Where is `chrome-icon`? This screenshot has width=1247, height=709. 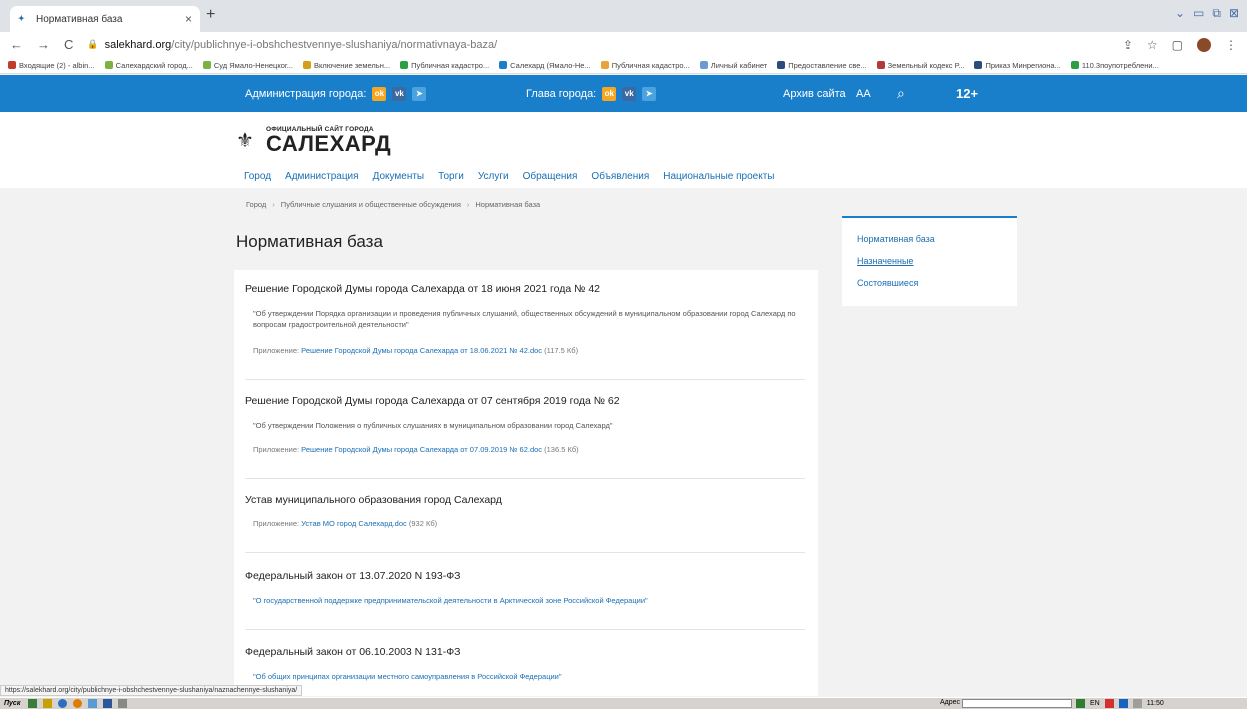 chrome-icon is located at coordinates (63, 703).